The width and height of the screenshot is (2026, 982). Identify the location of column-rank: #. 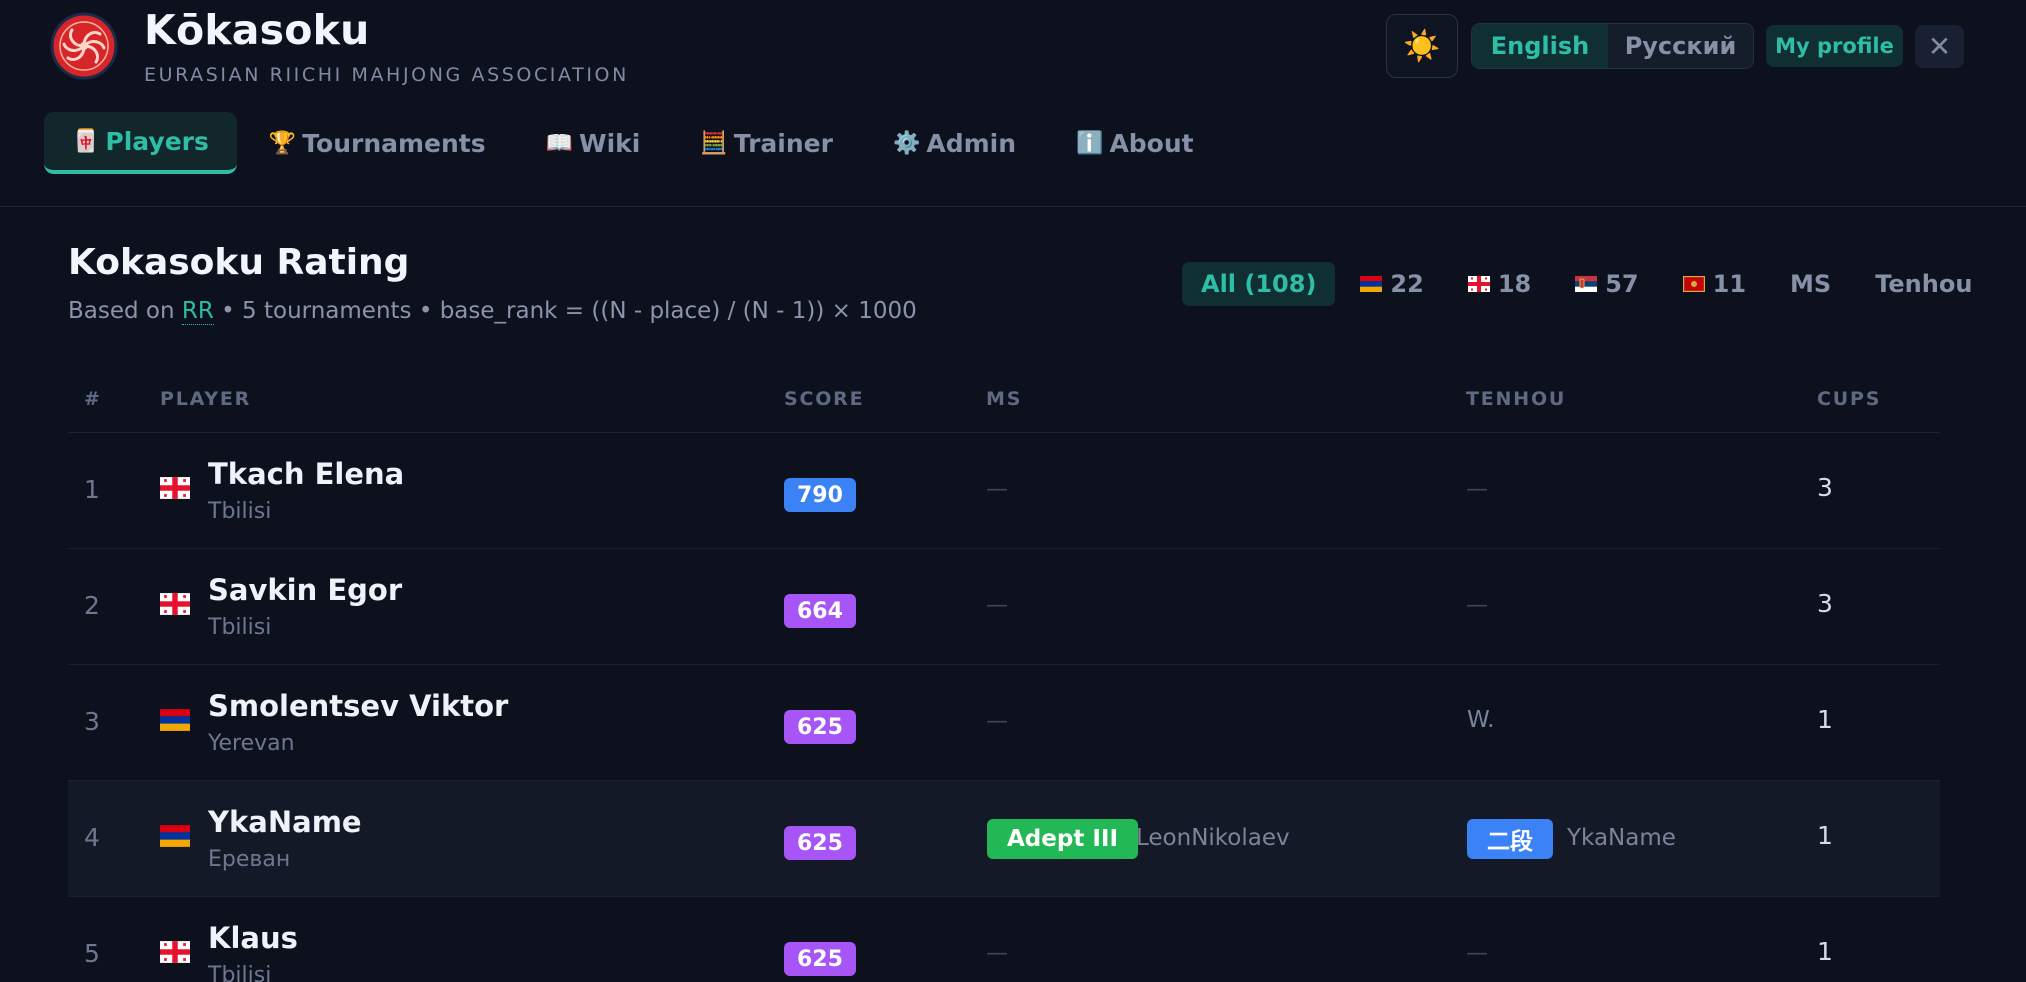
(93, 399).